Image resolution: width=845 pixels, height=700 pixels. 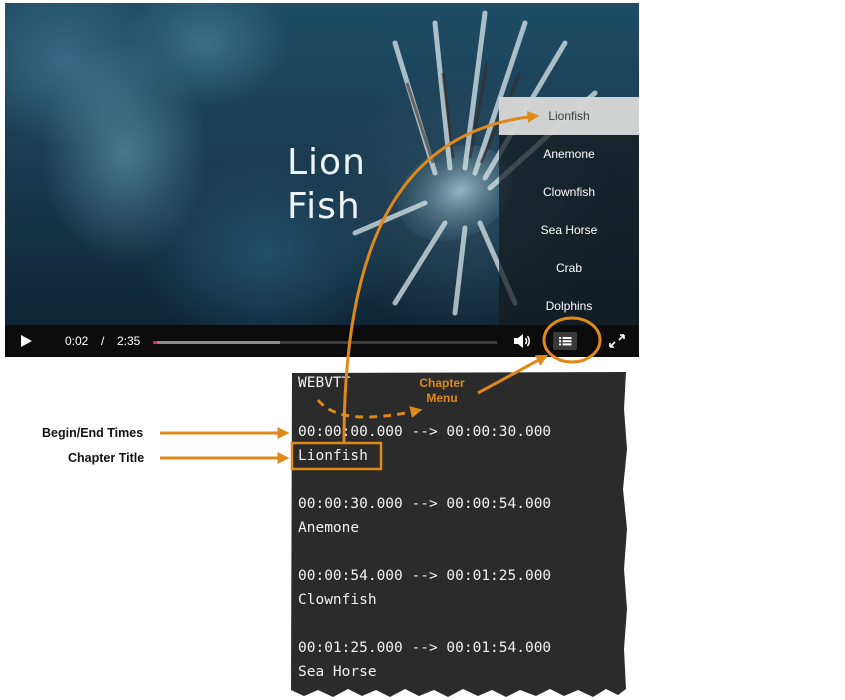 I want to click on annotation-chapter-title: Chapter Title, so click(x=106, y=458).